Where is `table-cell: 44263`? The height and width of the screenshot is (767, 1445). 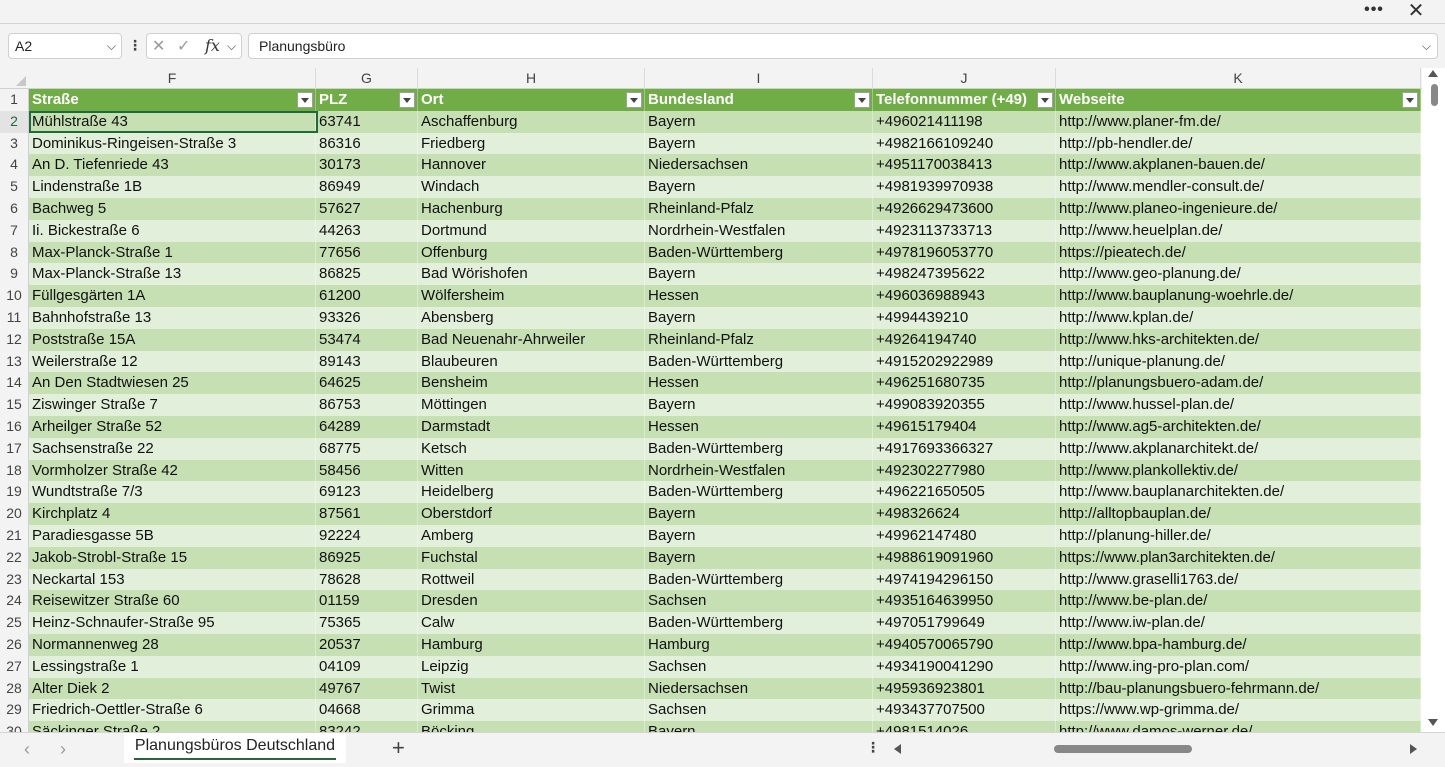
table-cell: 44263 is located at coordinates (367, 230).